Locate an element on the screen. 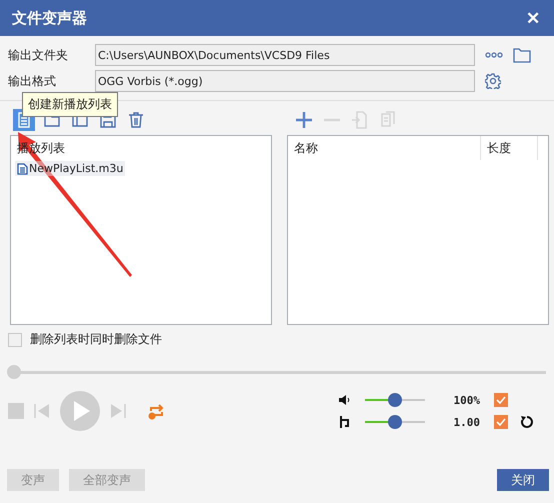  plus-icon is located at coordinates (304, 120).